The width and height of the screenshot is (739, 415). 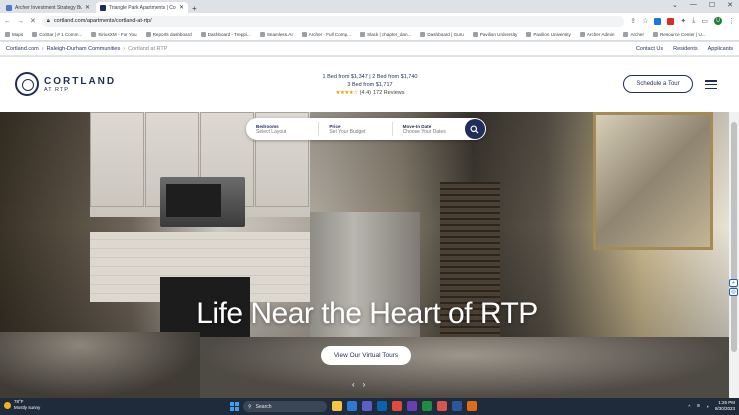 What do you see at coordinates (707, 406) in the screenshot?
I see `volume-icon: ◖` at bounding box center [707, 406].